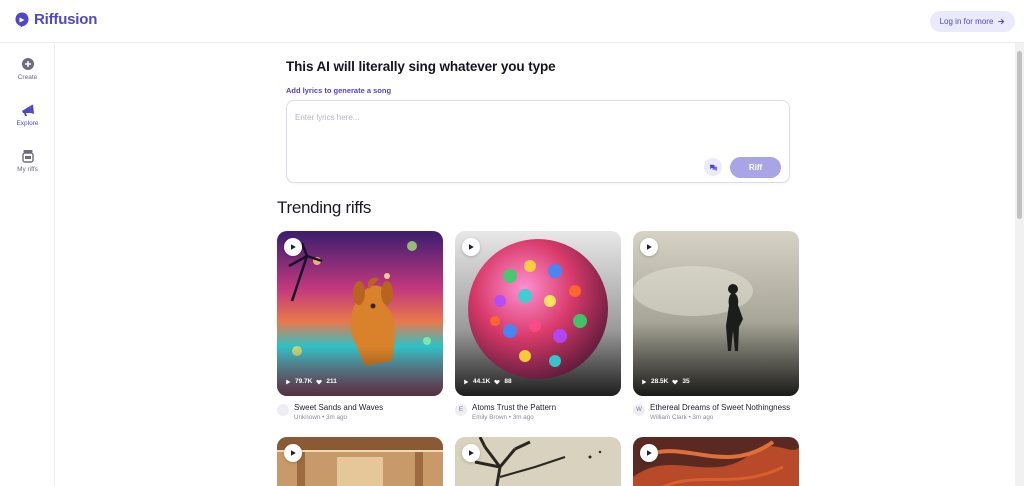 The image size is (1024, 486). I want to click on plays-count: 44.1K, so click(482, 381).